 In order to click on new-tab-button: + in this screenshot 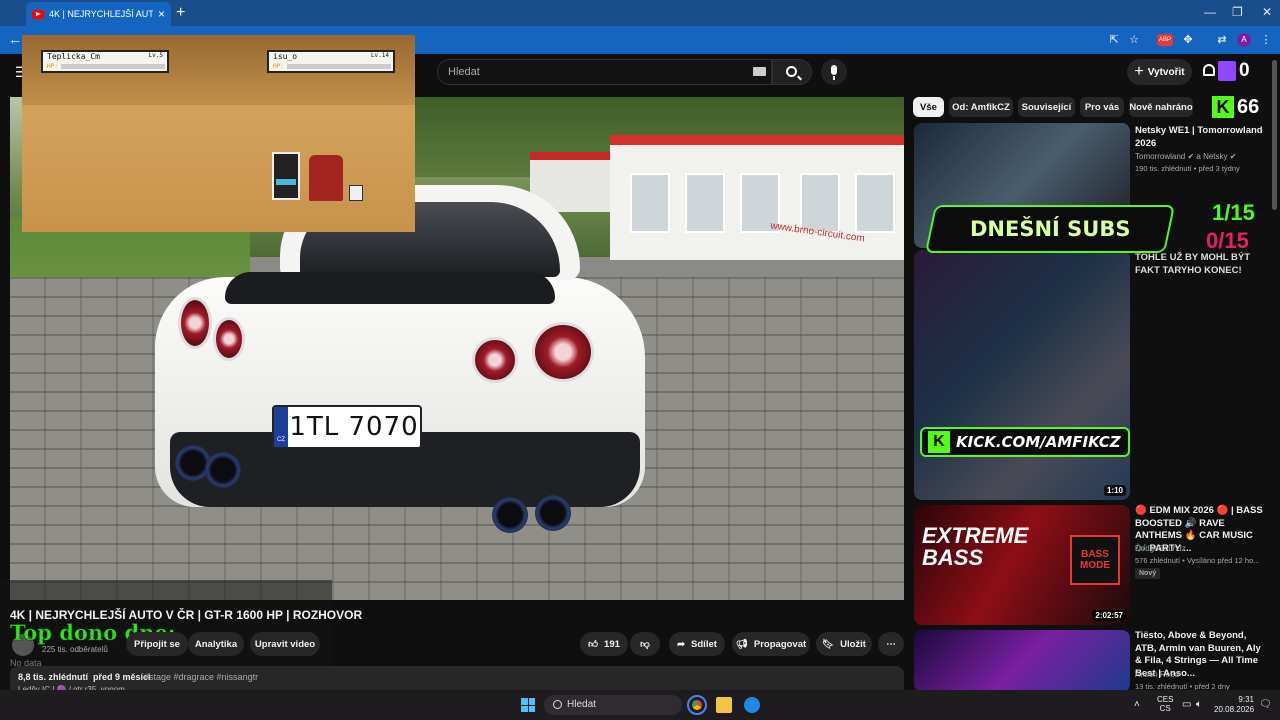, I will do `click(180, 13)`.